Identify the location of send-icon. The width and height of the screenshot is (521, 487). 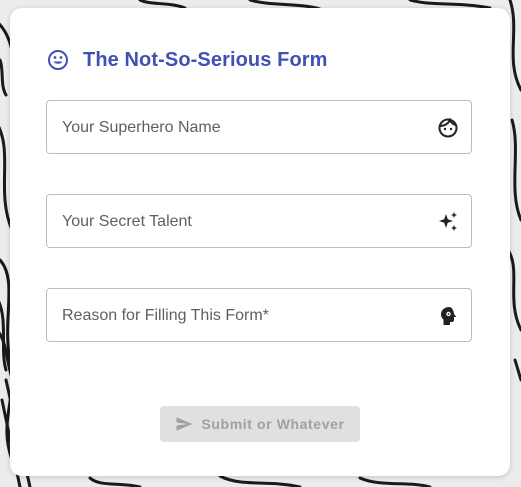
(184, 424).